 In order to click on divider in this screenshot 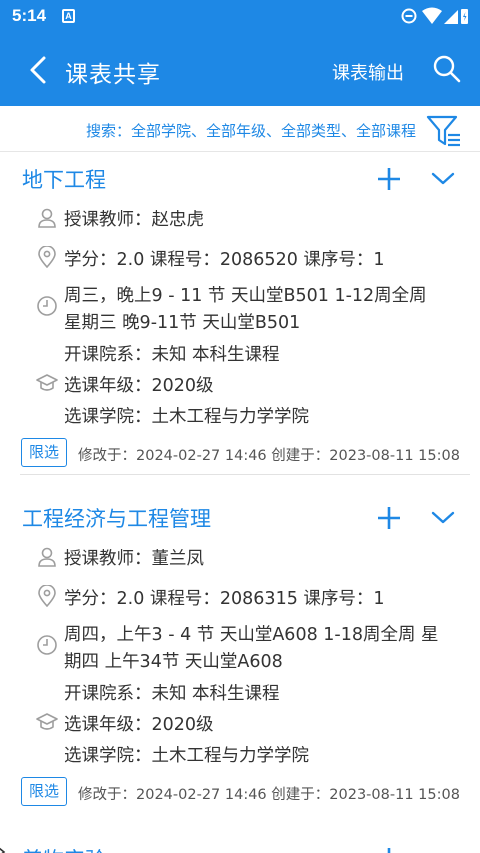, I will do `click(245, 474)`.